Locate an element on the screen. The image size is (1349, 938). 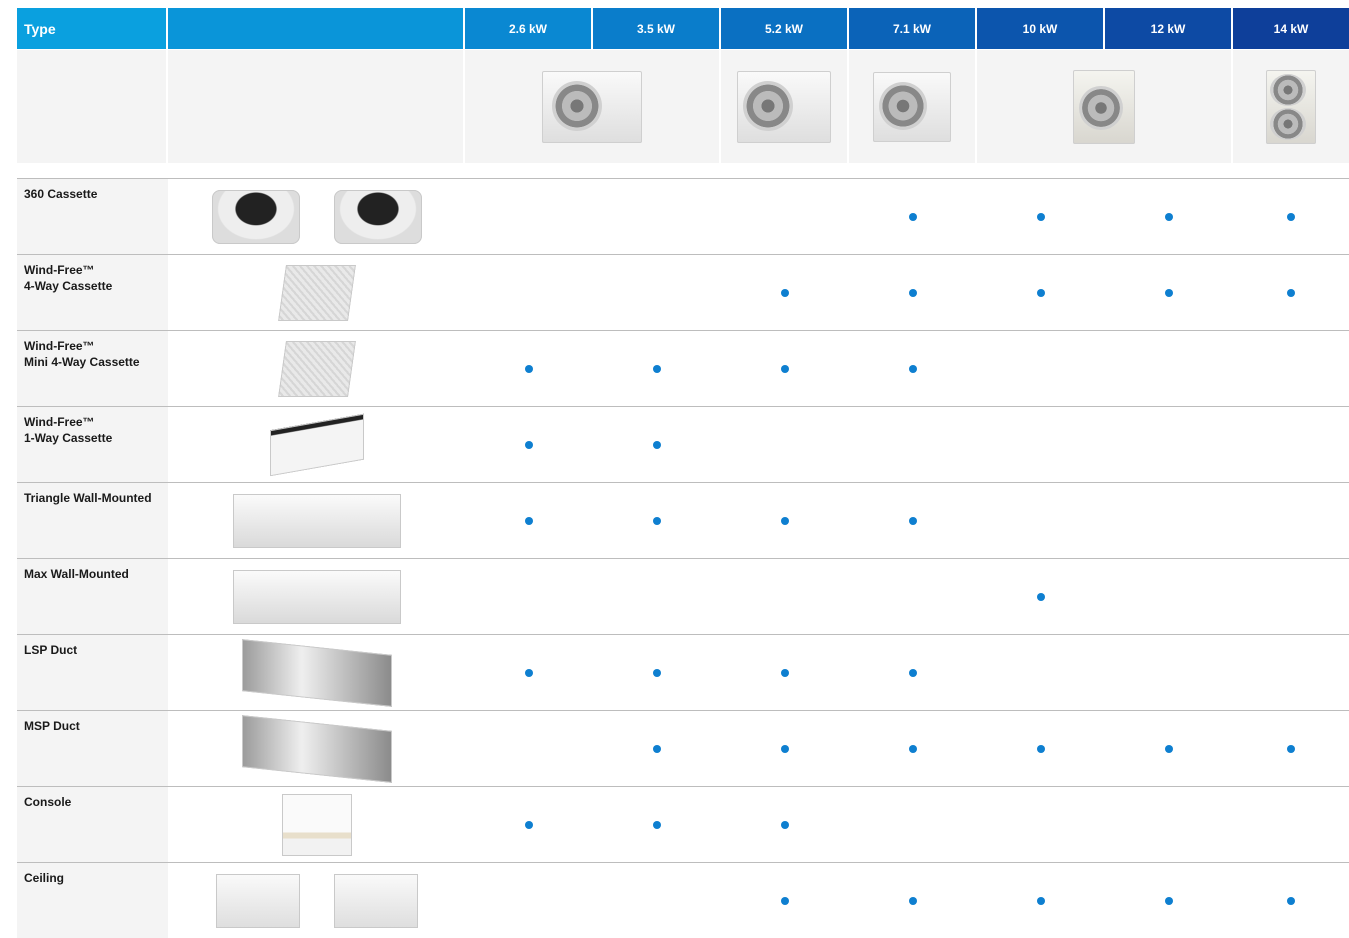
table-row: MSP Duct is located at coordinates (683, 749).